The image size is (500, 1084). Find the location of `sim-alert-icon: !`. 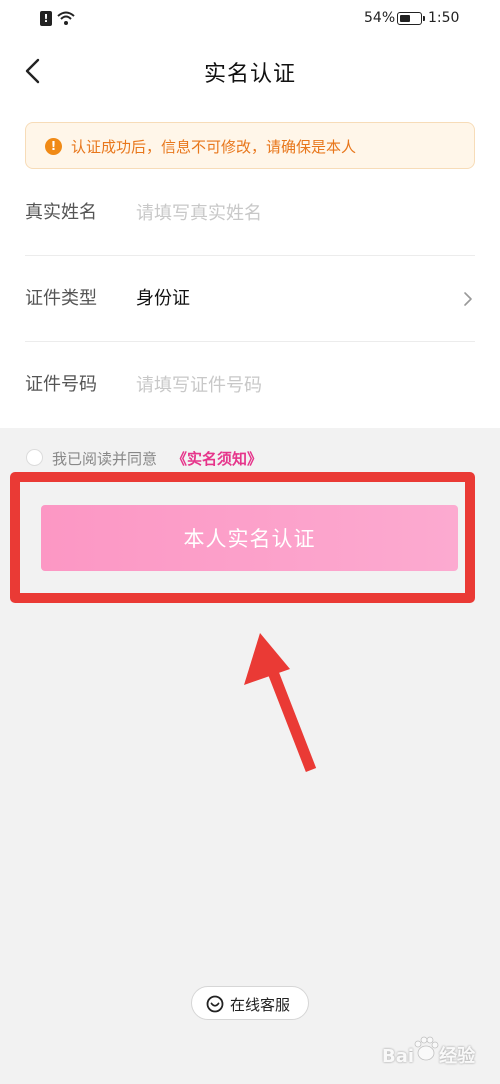

sim-alert-icon: ! is located at coordinates (46, 18).